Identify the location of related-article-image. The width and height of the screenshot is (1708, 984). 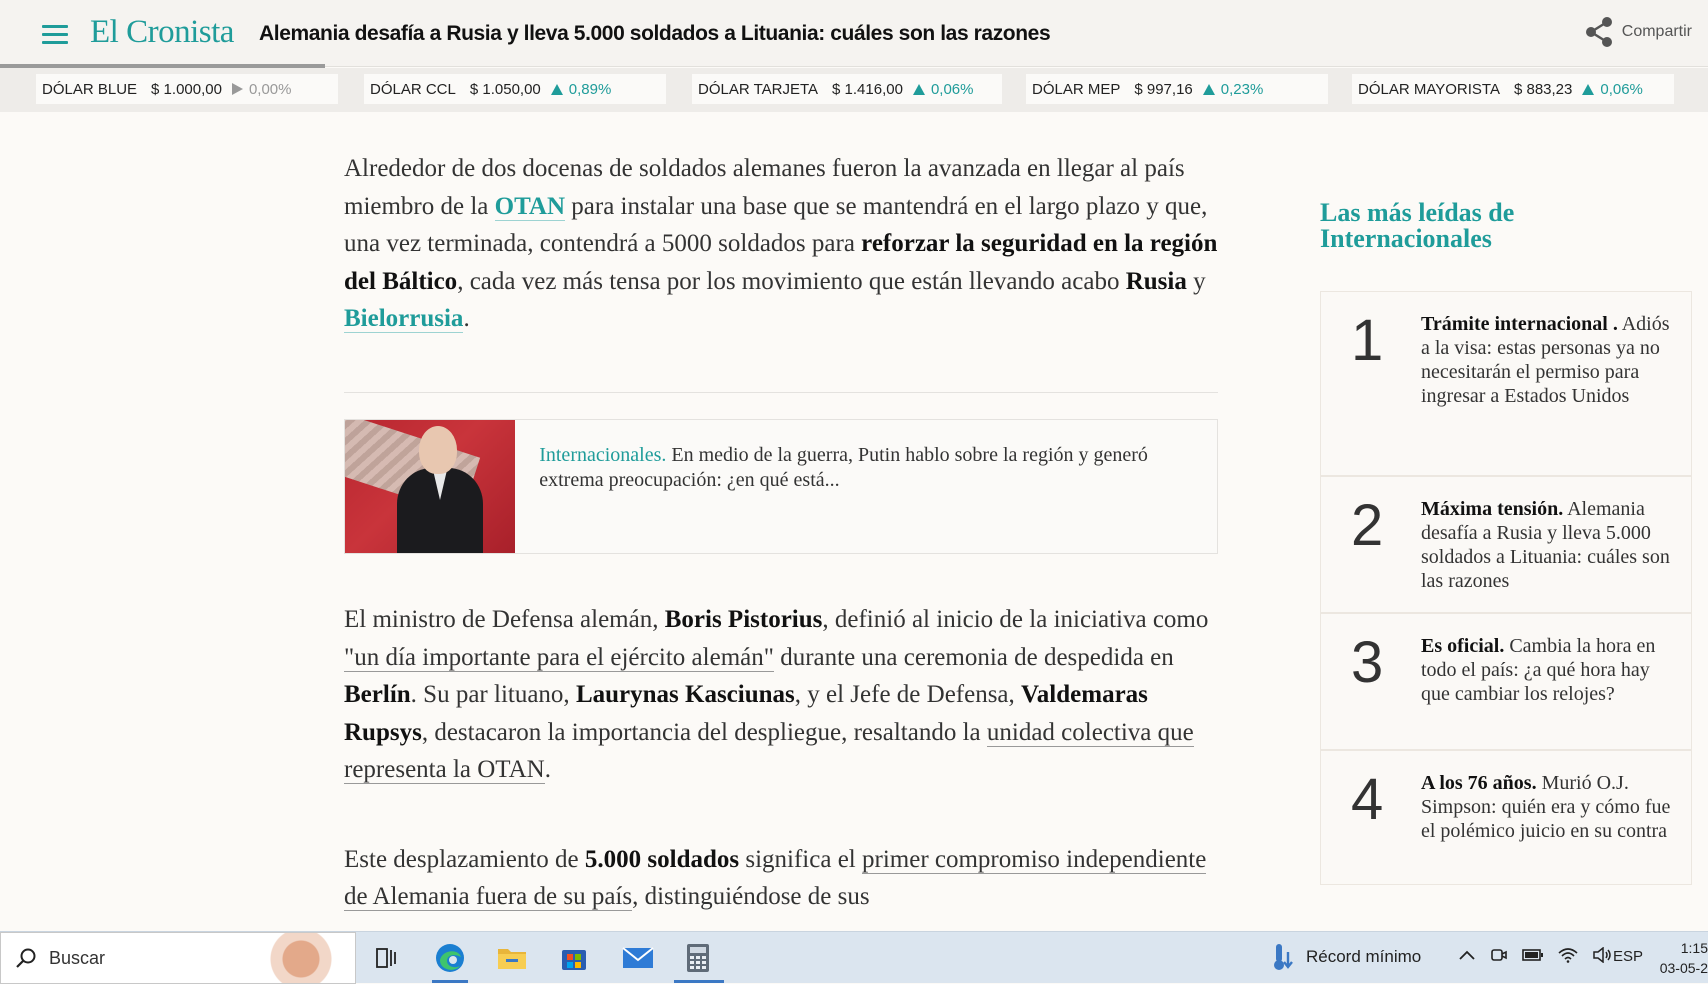
(430, 486).